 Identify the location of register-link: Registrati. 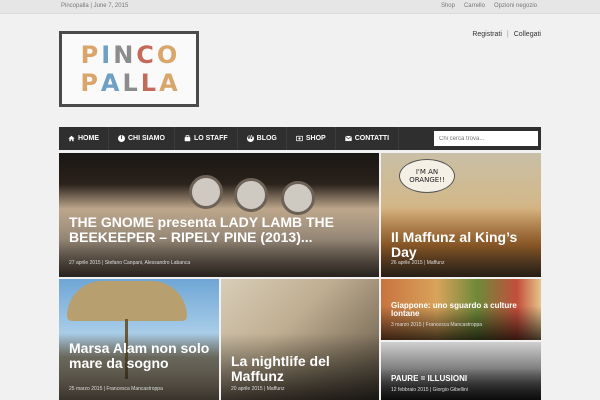
(487, 34).